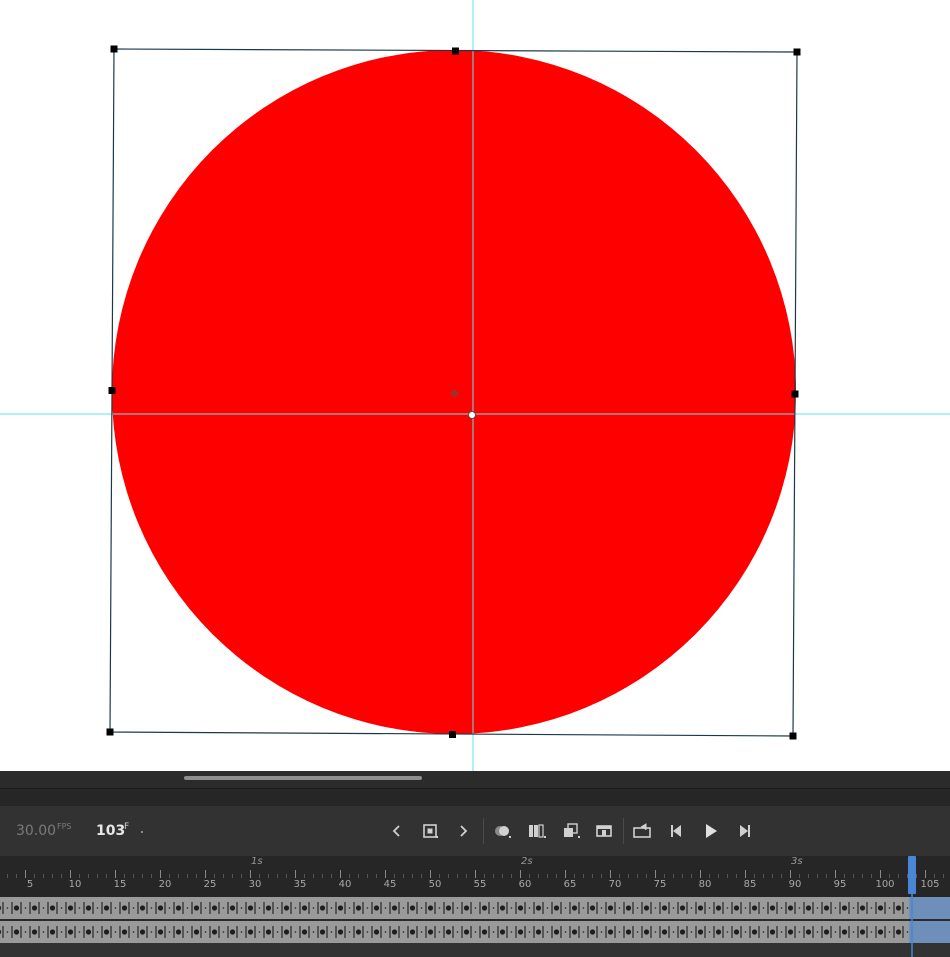  What do you see at coordinates (527, 861) in the screenshot?
I see `seconds-marker: 2s` at bounding box center [527, 861].